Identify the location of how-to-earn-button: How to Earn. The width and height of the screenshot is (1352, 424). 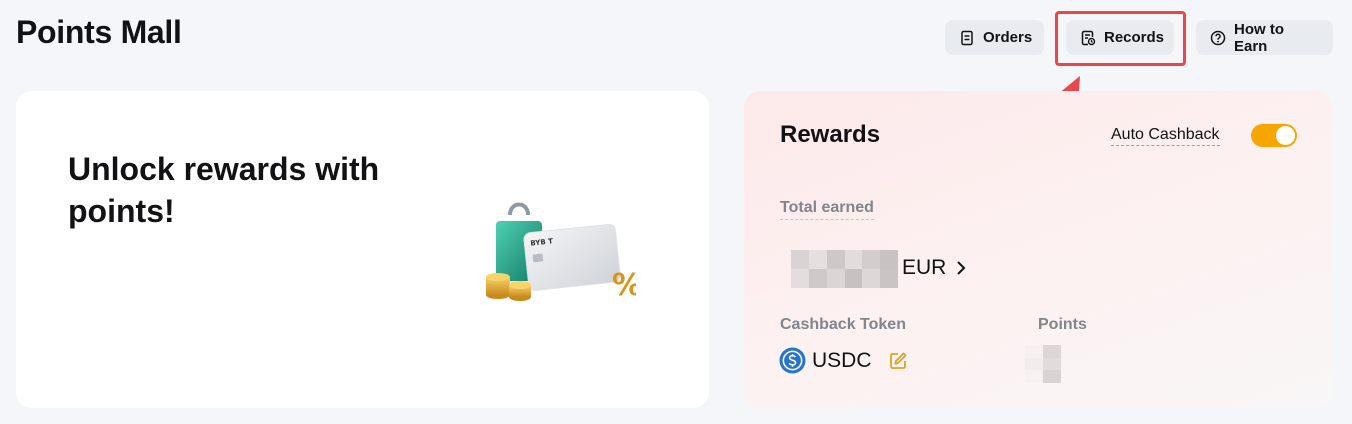
(1264, 37).